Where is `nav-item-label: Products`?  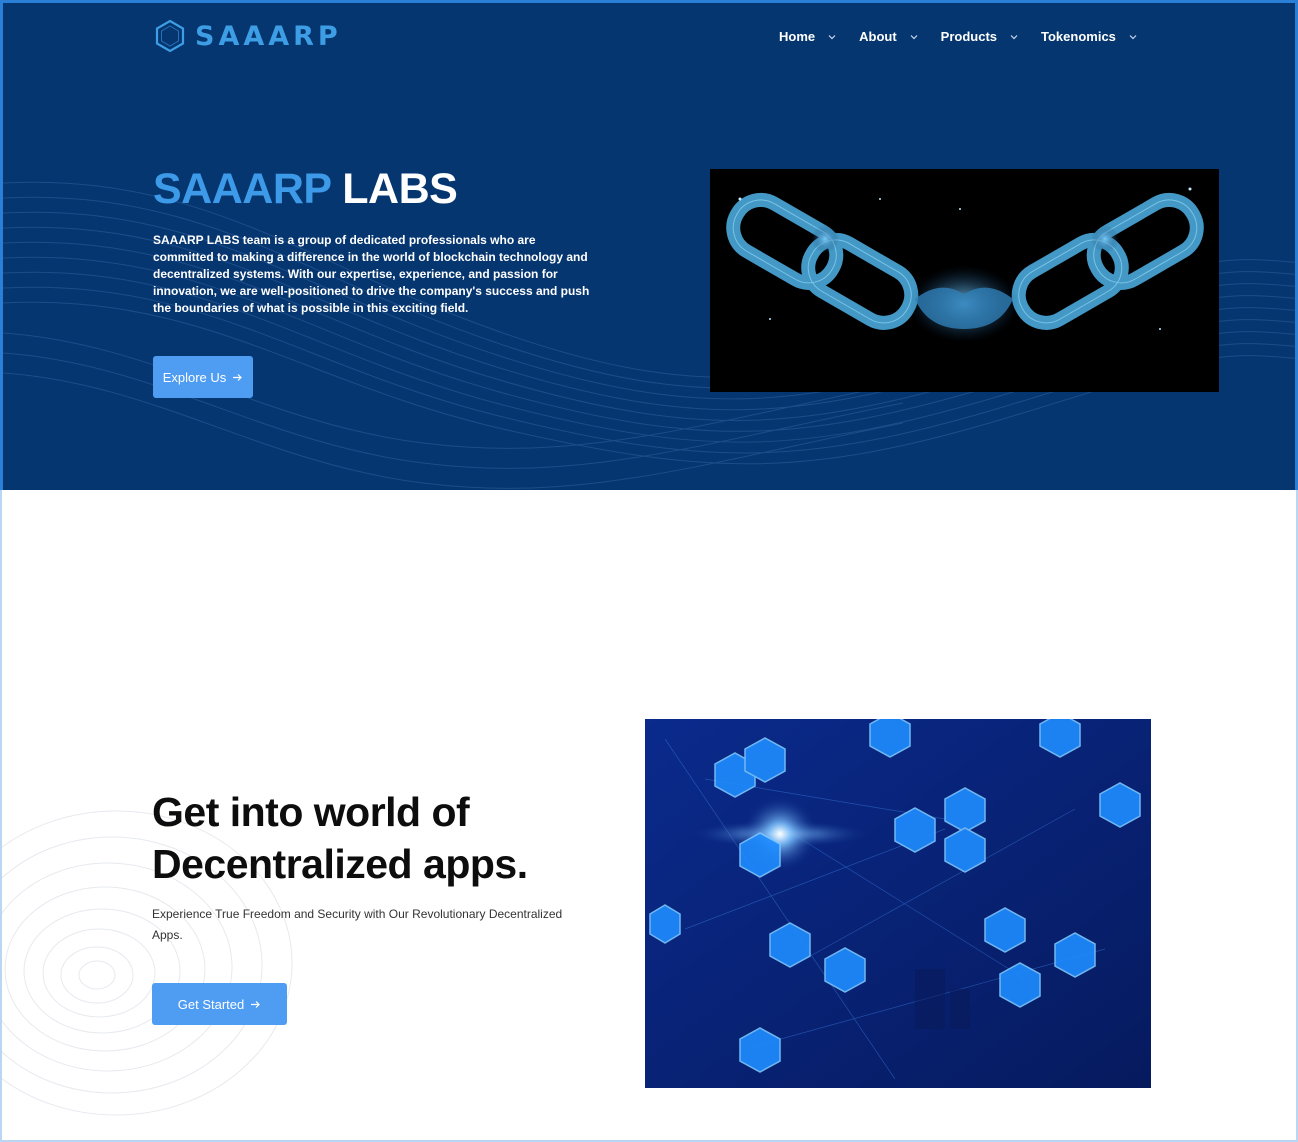 nav-item-label: Products is located at coordinates (969, 36).